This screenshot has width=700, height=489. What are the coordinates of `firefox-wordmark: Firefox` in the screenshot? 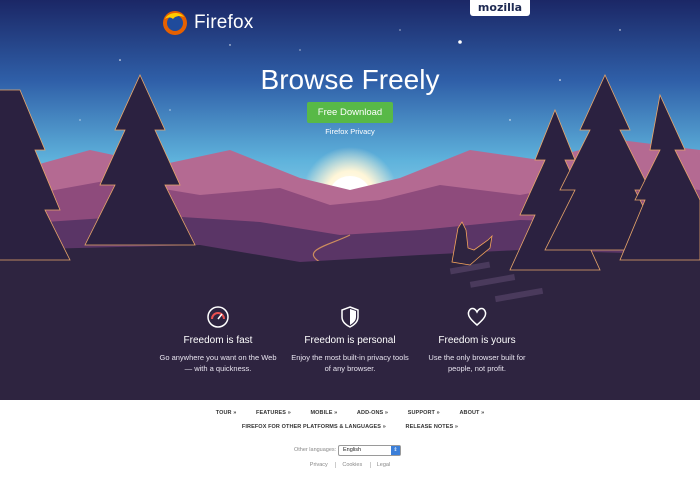 It's located at (224, 22).